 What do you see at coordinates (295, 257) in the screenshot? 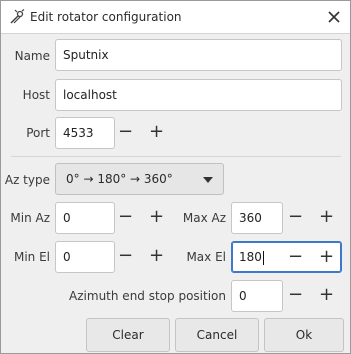
I see `max-el-decrement-button: −` at bounding box center [295, 257].